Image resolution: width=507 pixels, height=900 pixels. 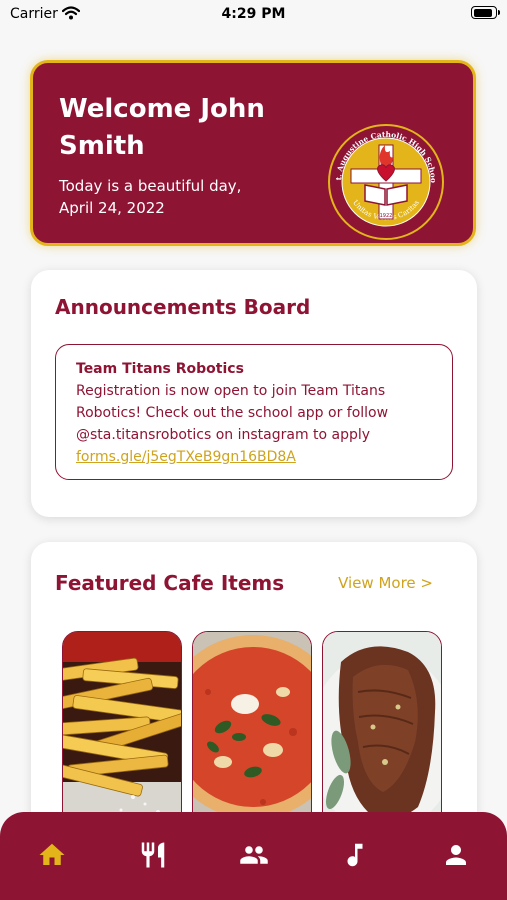 What do you see at coordinates (385, 583) in the screenshot?
I see `view-more-link: View More >` at bounding box center [385, 583].